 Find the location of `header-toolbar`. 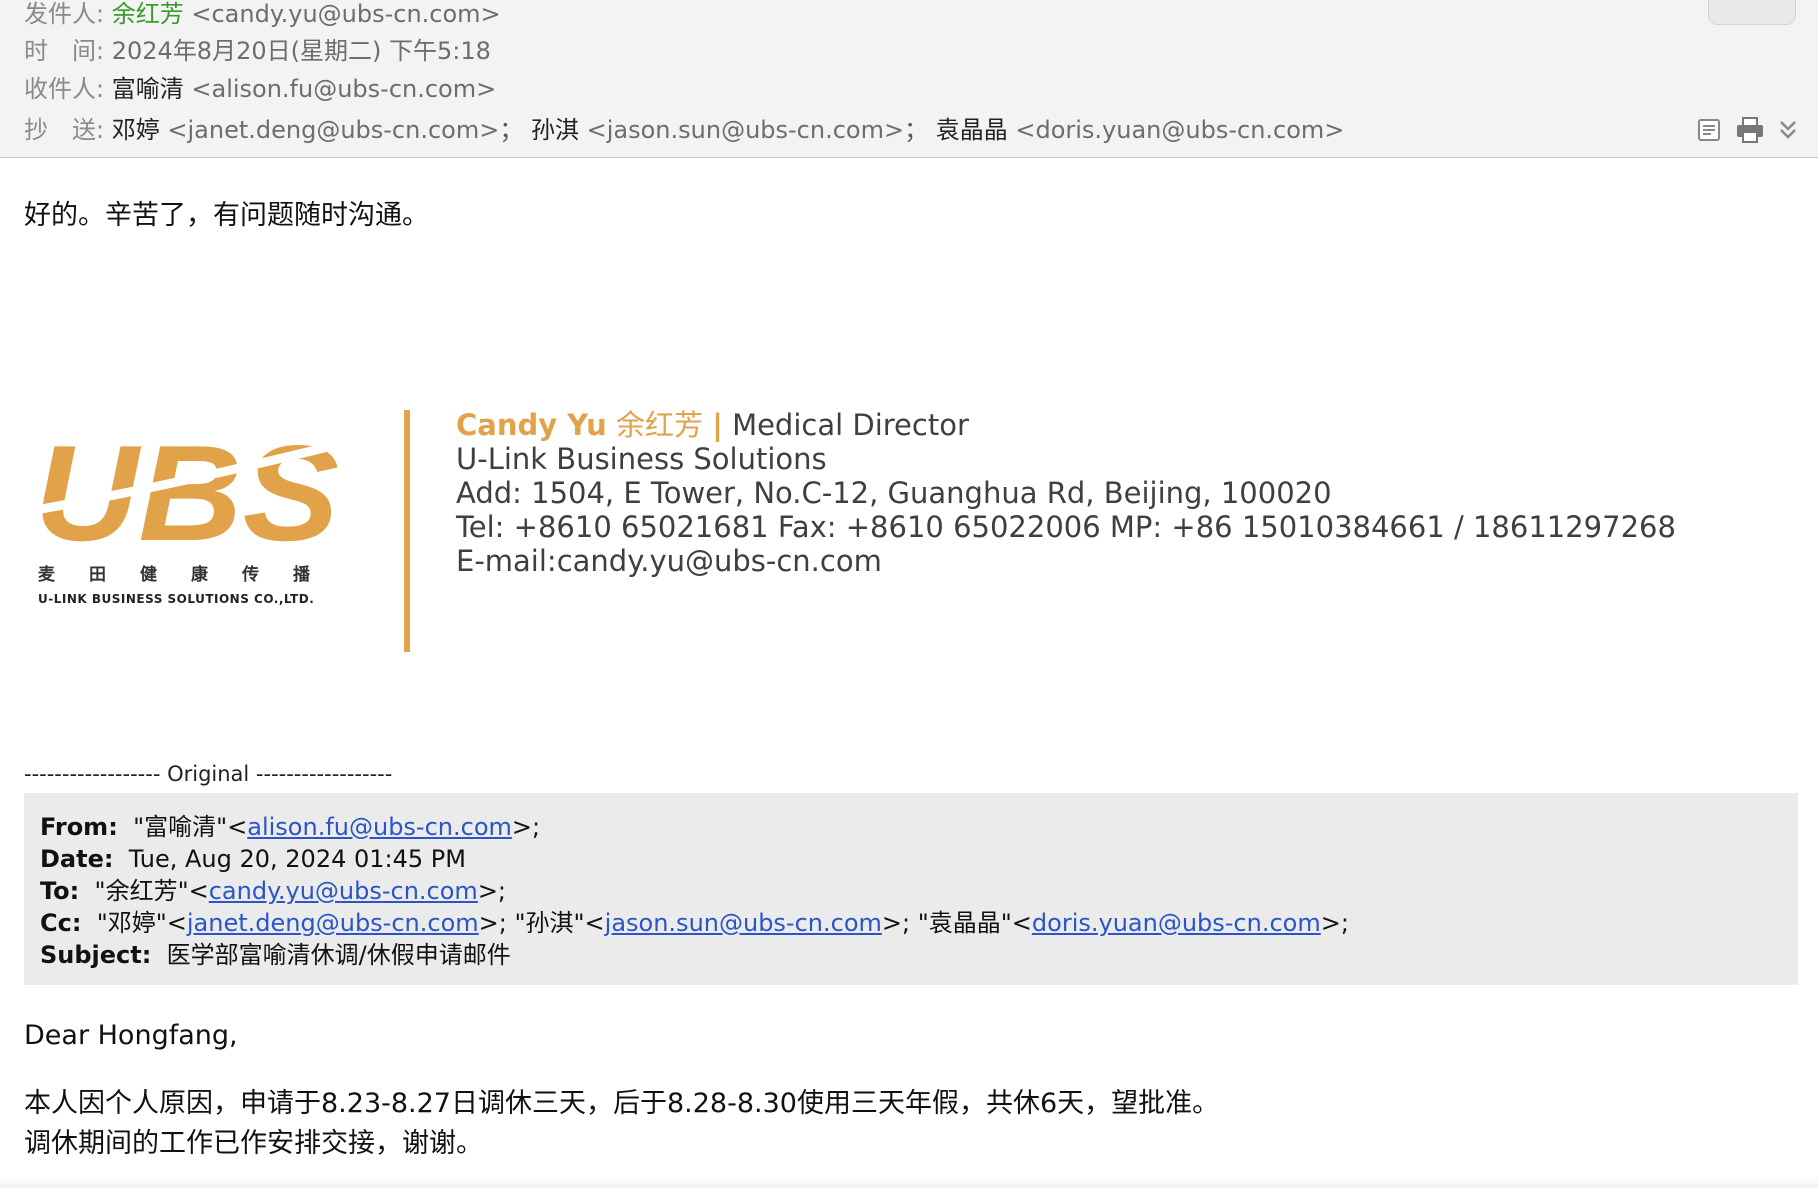

header-toolbar is located at coordinates (1743, 131).